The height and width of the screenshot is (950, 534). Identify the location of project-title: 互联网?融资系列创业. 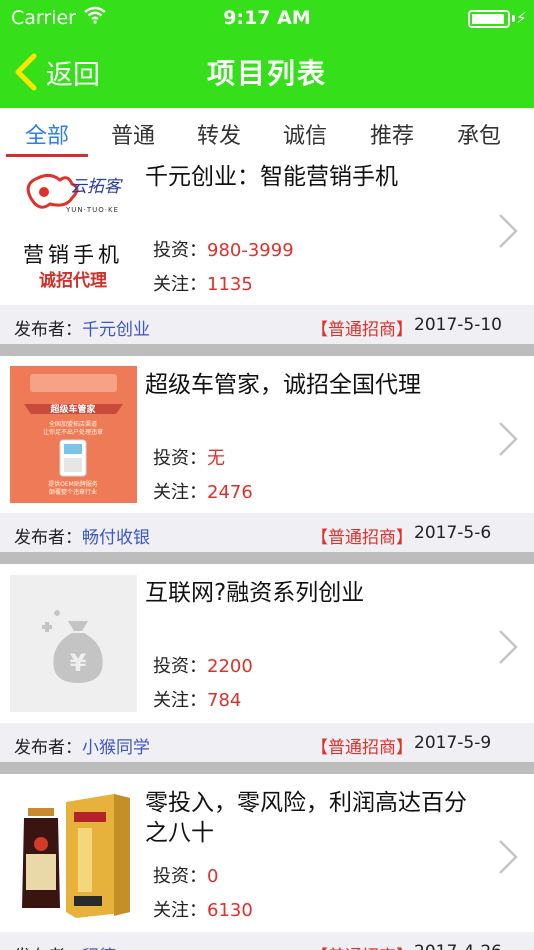
(255, 593).